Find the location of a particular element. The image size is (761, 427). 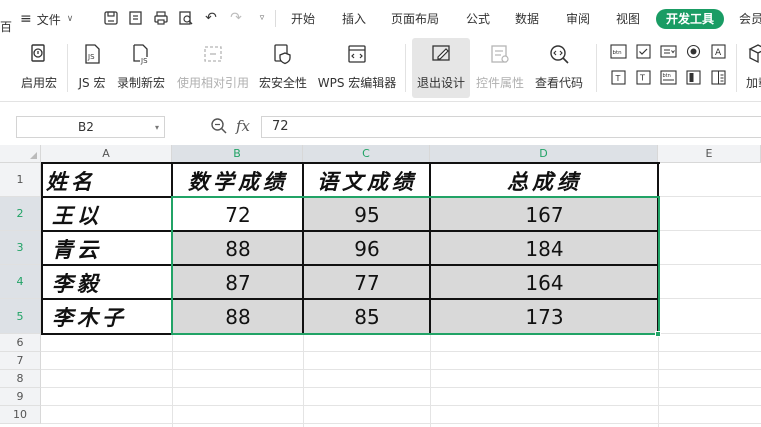

row-header-2: 2 is located at coordinates (20, 214).